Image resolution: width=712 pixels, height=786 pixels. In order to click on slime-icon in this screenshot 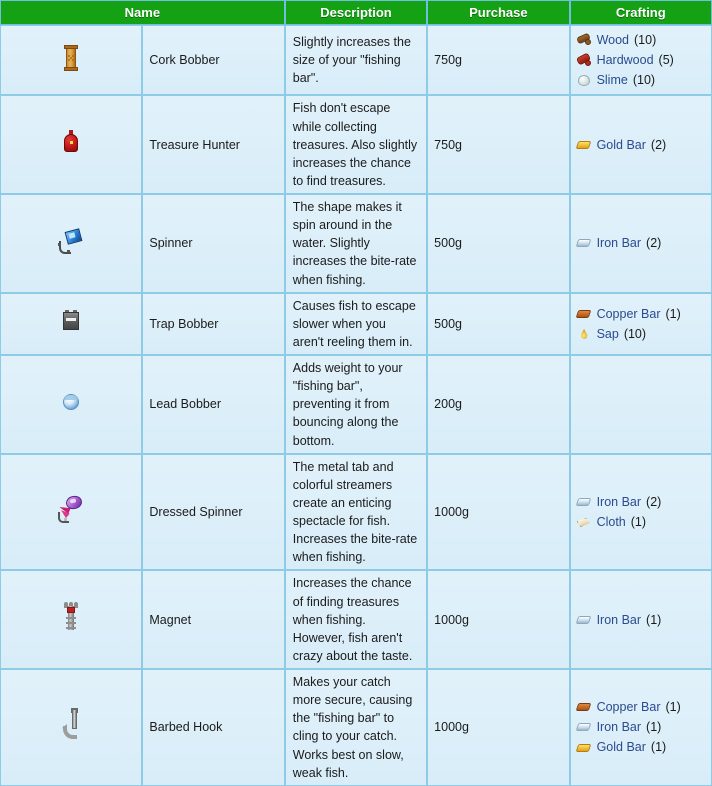, I will do `click(584, 80)`.